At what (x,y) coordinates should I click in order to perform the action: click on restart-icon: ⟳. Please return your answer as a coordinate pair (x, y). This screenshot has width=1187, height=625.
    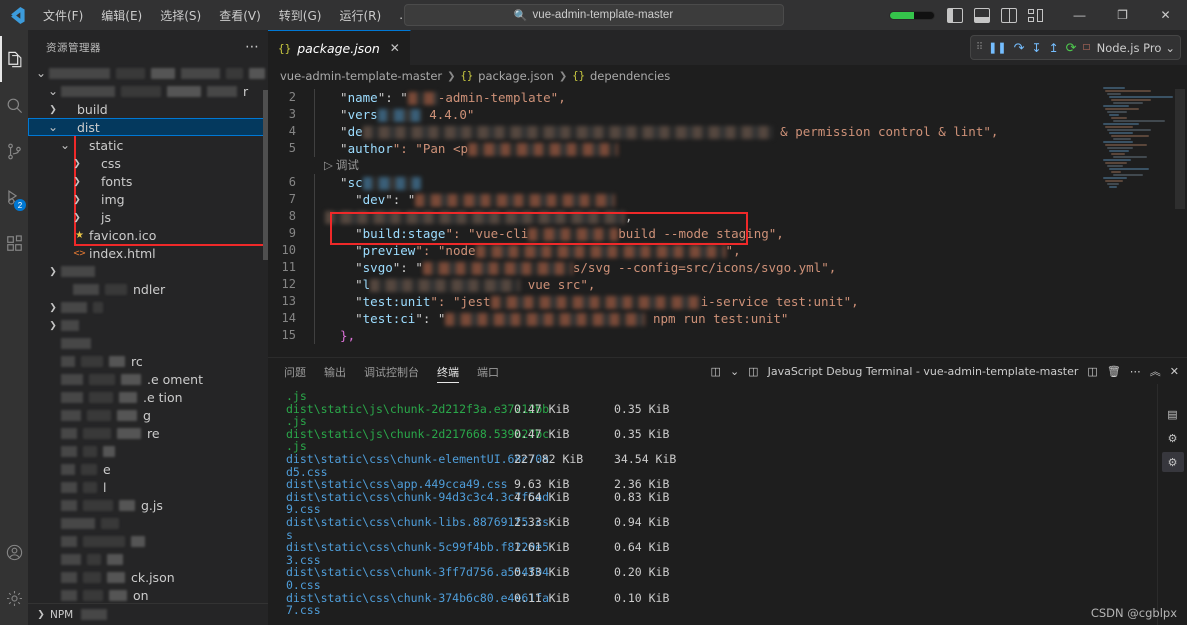
    Looking at the image, I should click on (1071, 48).